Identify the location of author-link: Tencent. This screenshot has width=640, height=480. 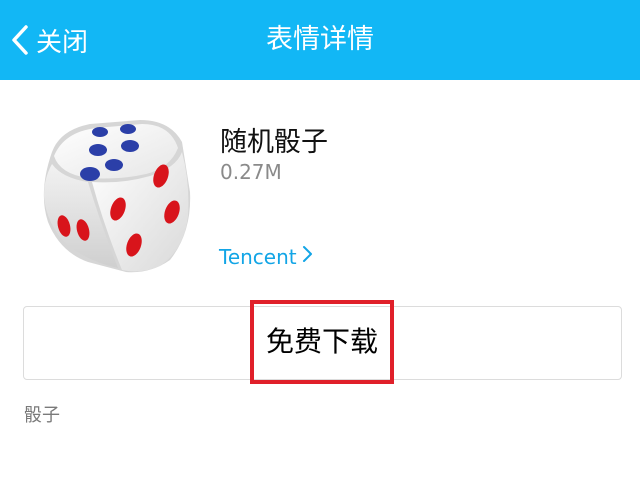
(266, 256).